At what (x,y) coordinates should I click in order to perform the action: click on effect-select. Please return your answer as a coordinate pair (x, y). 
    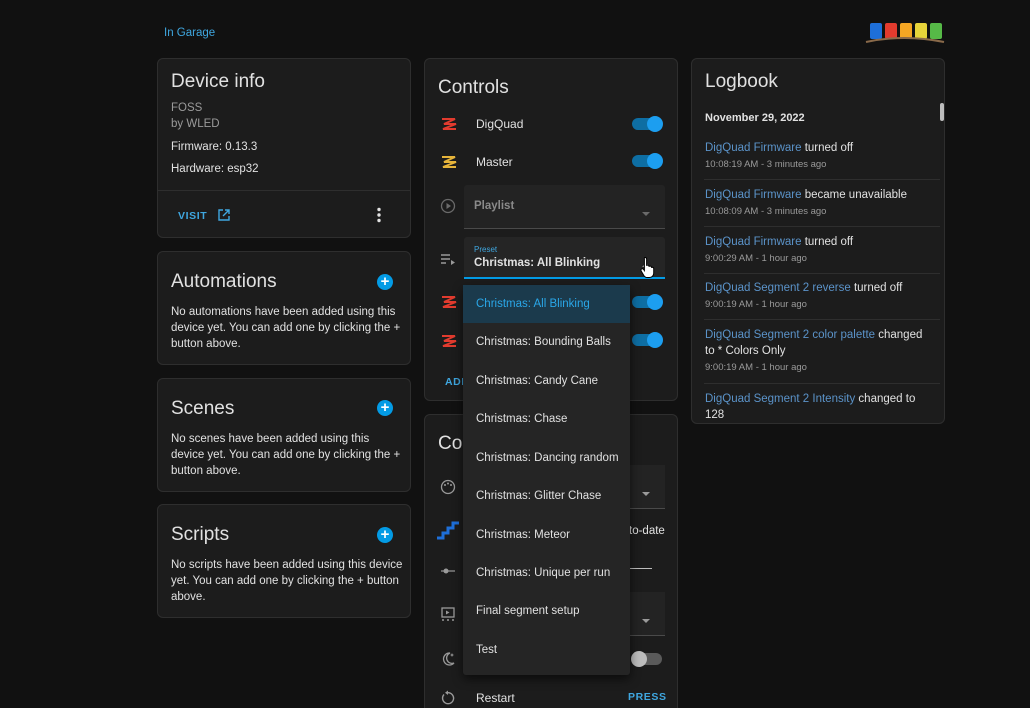
    Looking at the image, I should click on (645, 614).